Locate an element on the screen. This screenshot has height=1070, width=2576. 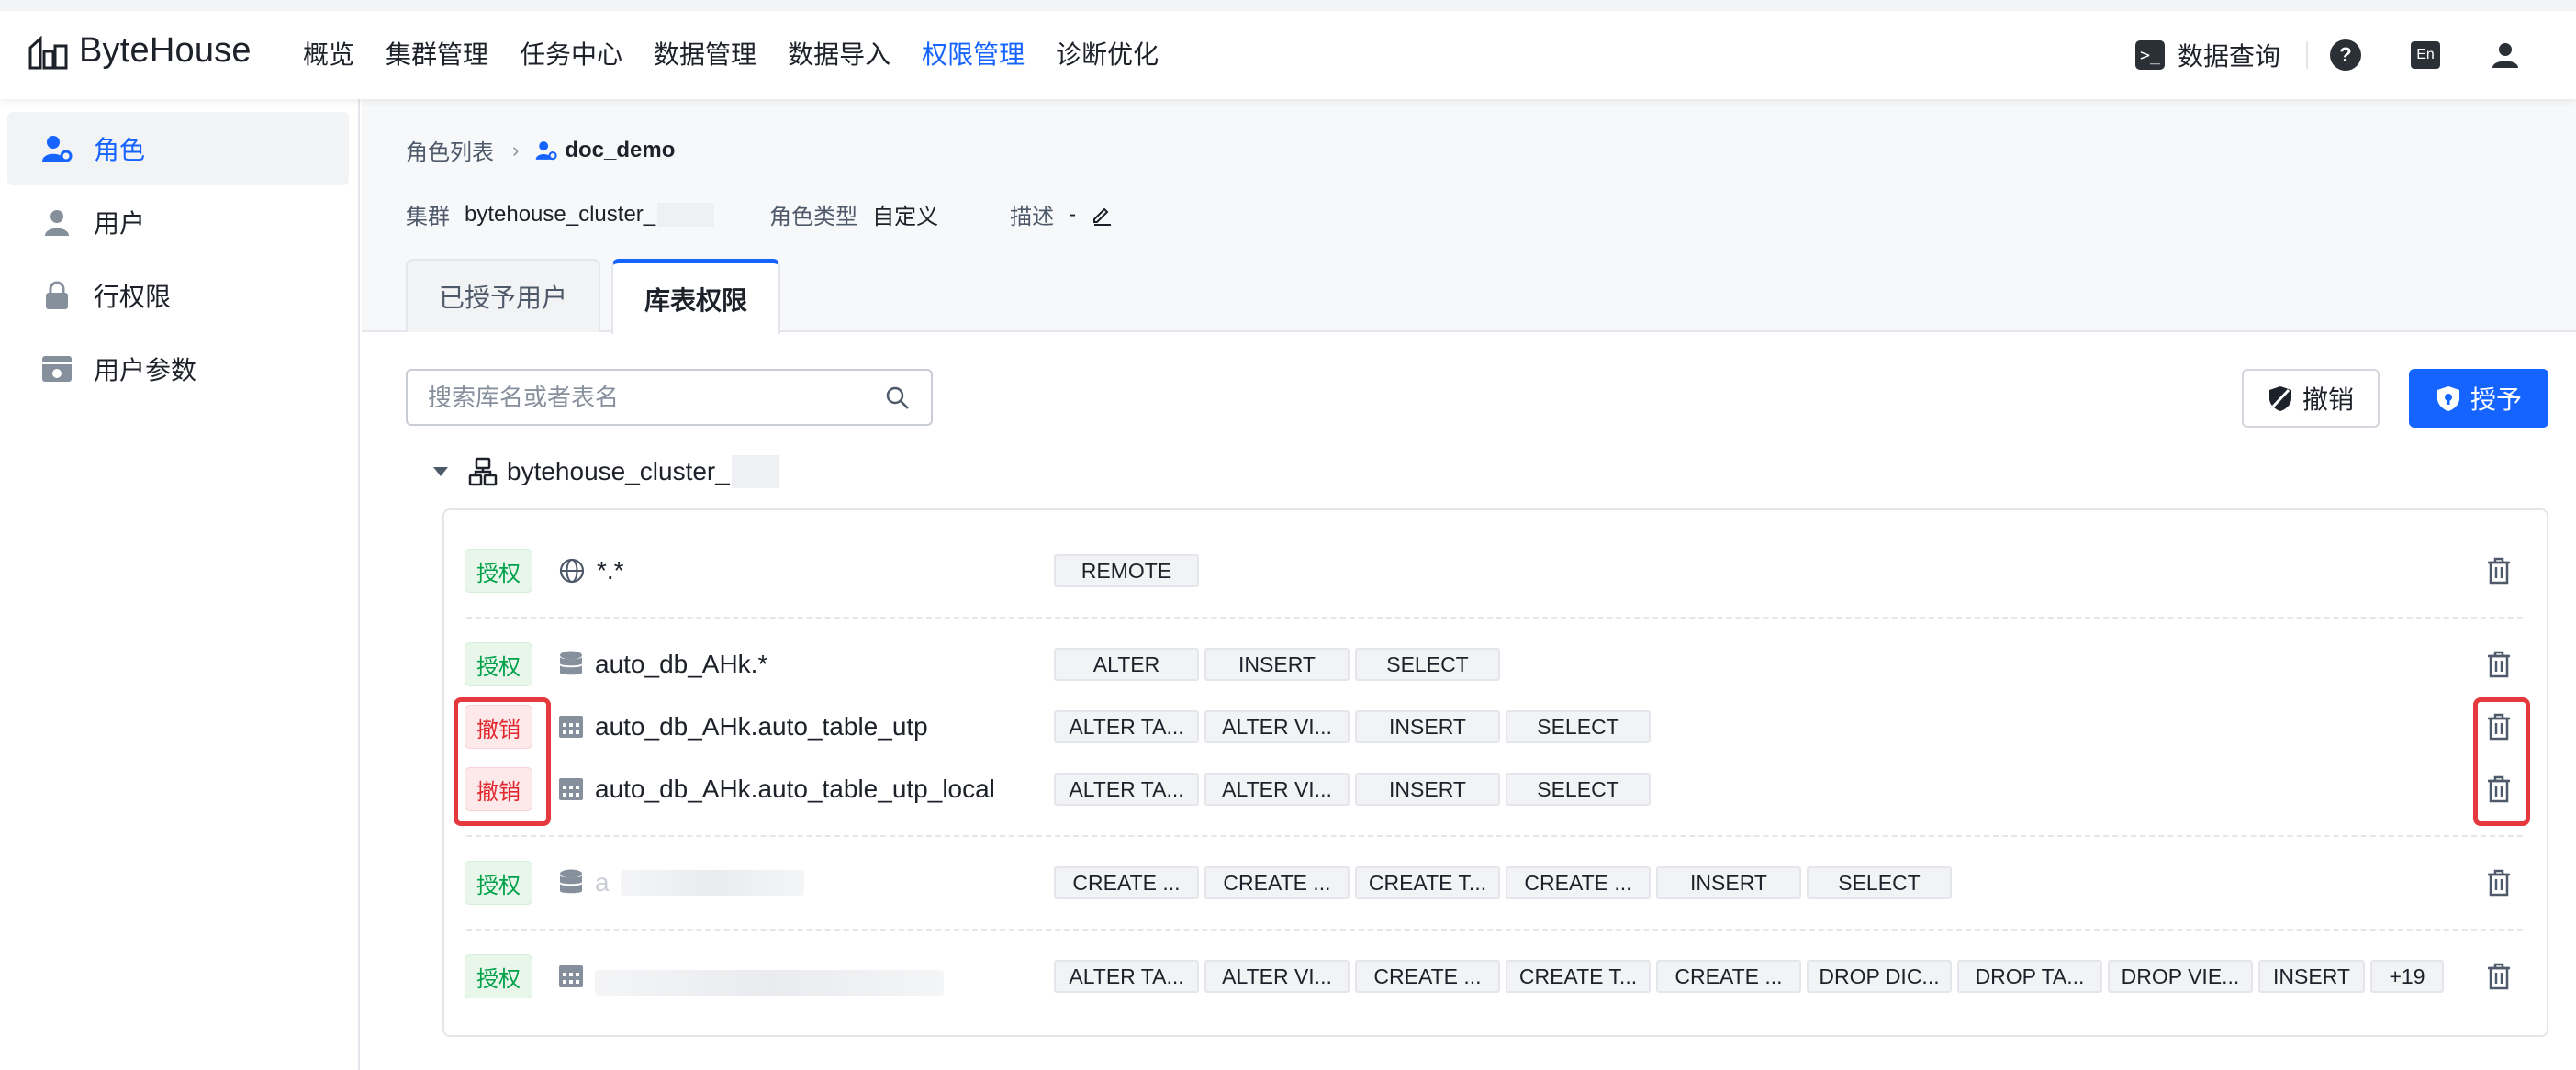
role-type-label: 角色类型 is located at coordinates (813, 217).